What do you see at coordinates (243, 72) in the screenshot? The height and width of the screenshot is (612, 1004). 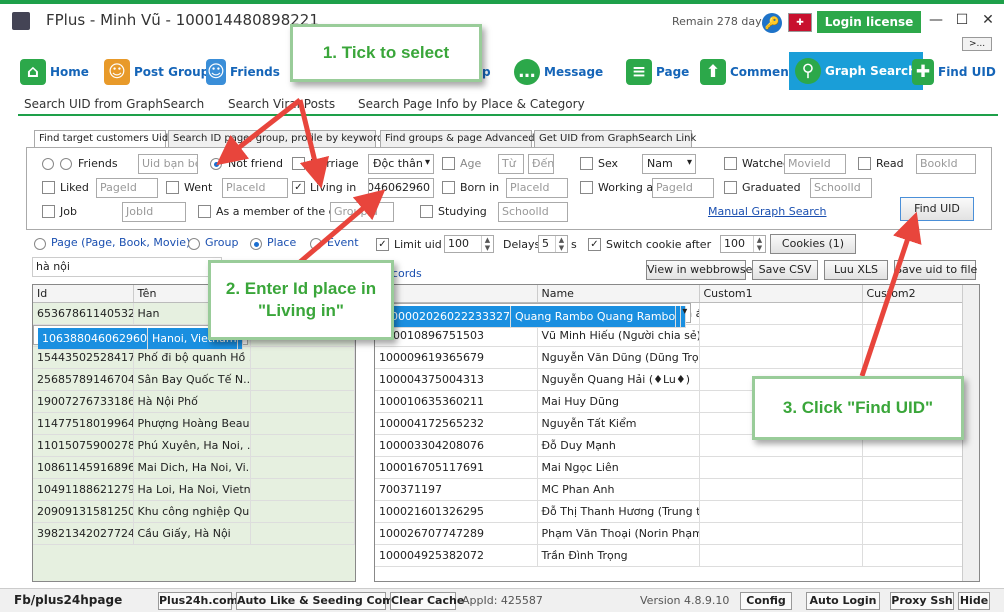 I see `toolbar-friends: ☺ Friends` at bounding box center [243, 72].